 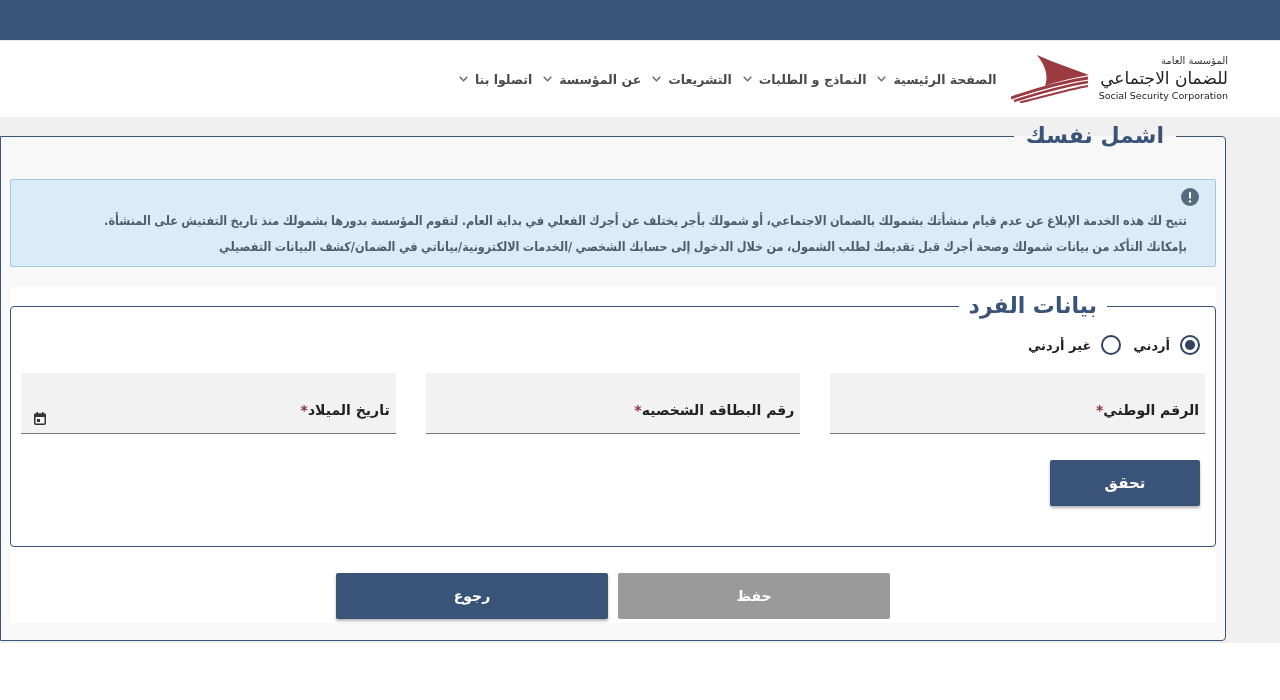 I want to click on nav-link: الصفحة الرئيسية, so click(x=937, y=79).